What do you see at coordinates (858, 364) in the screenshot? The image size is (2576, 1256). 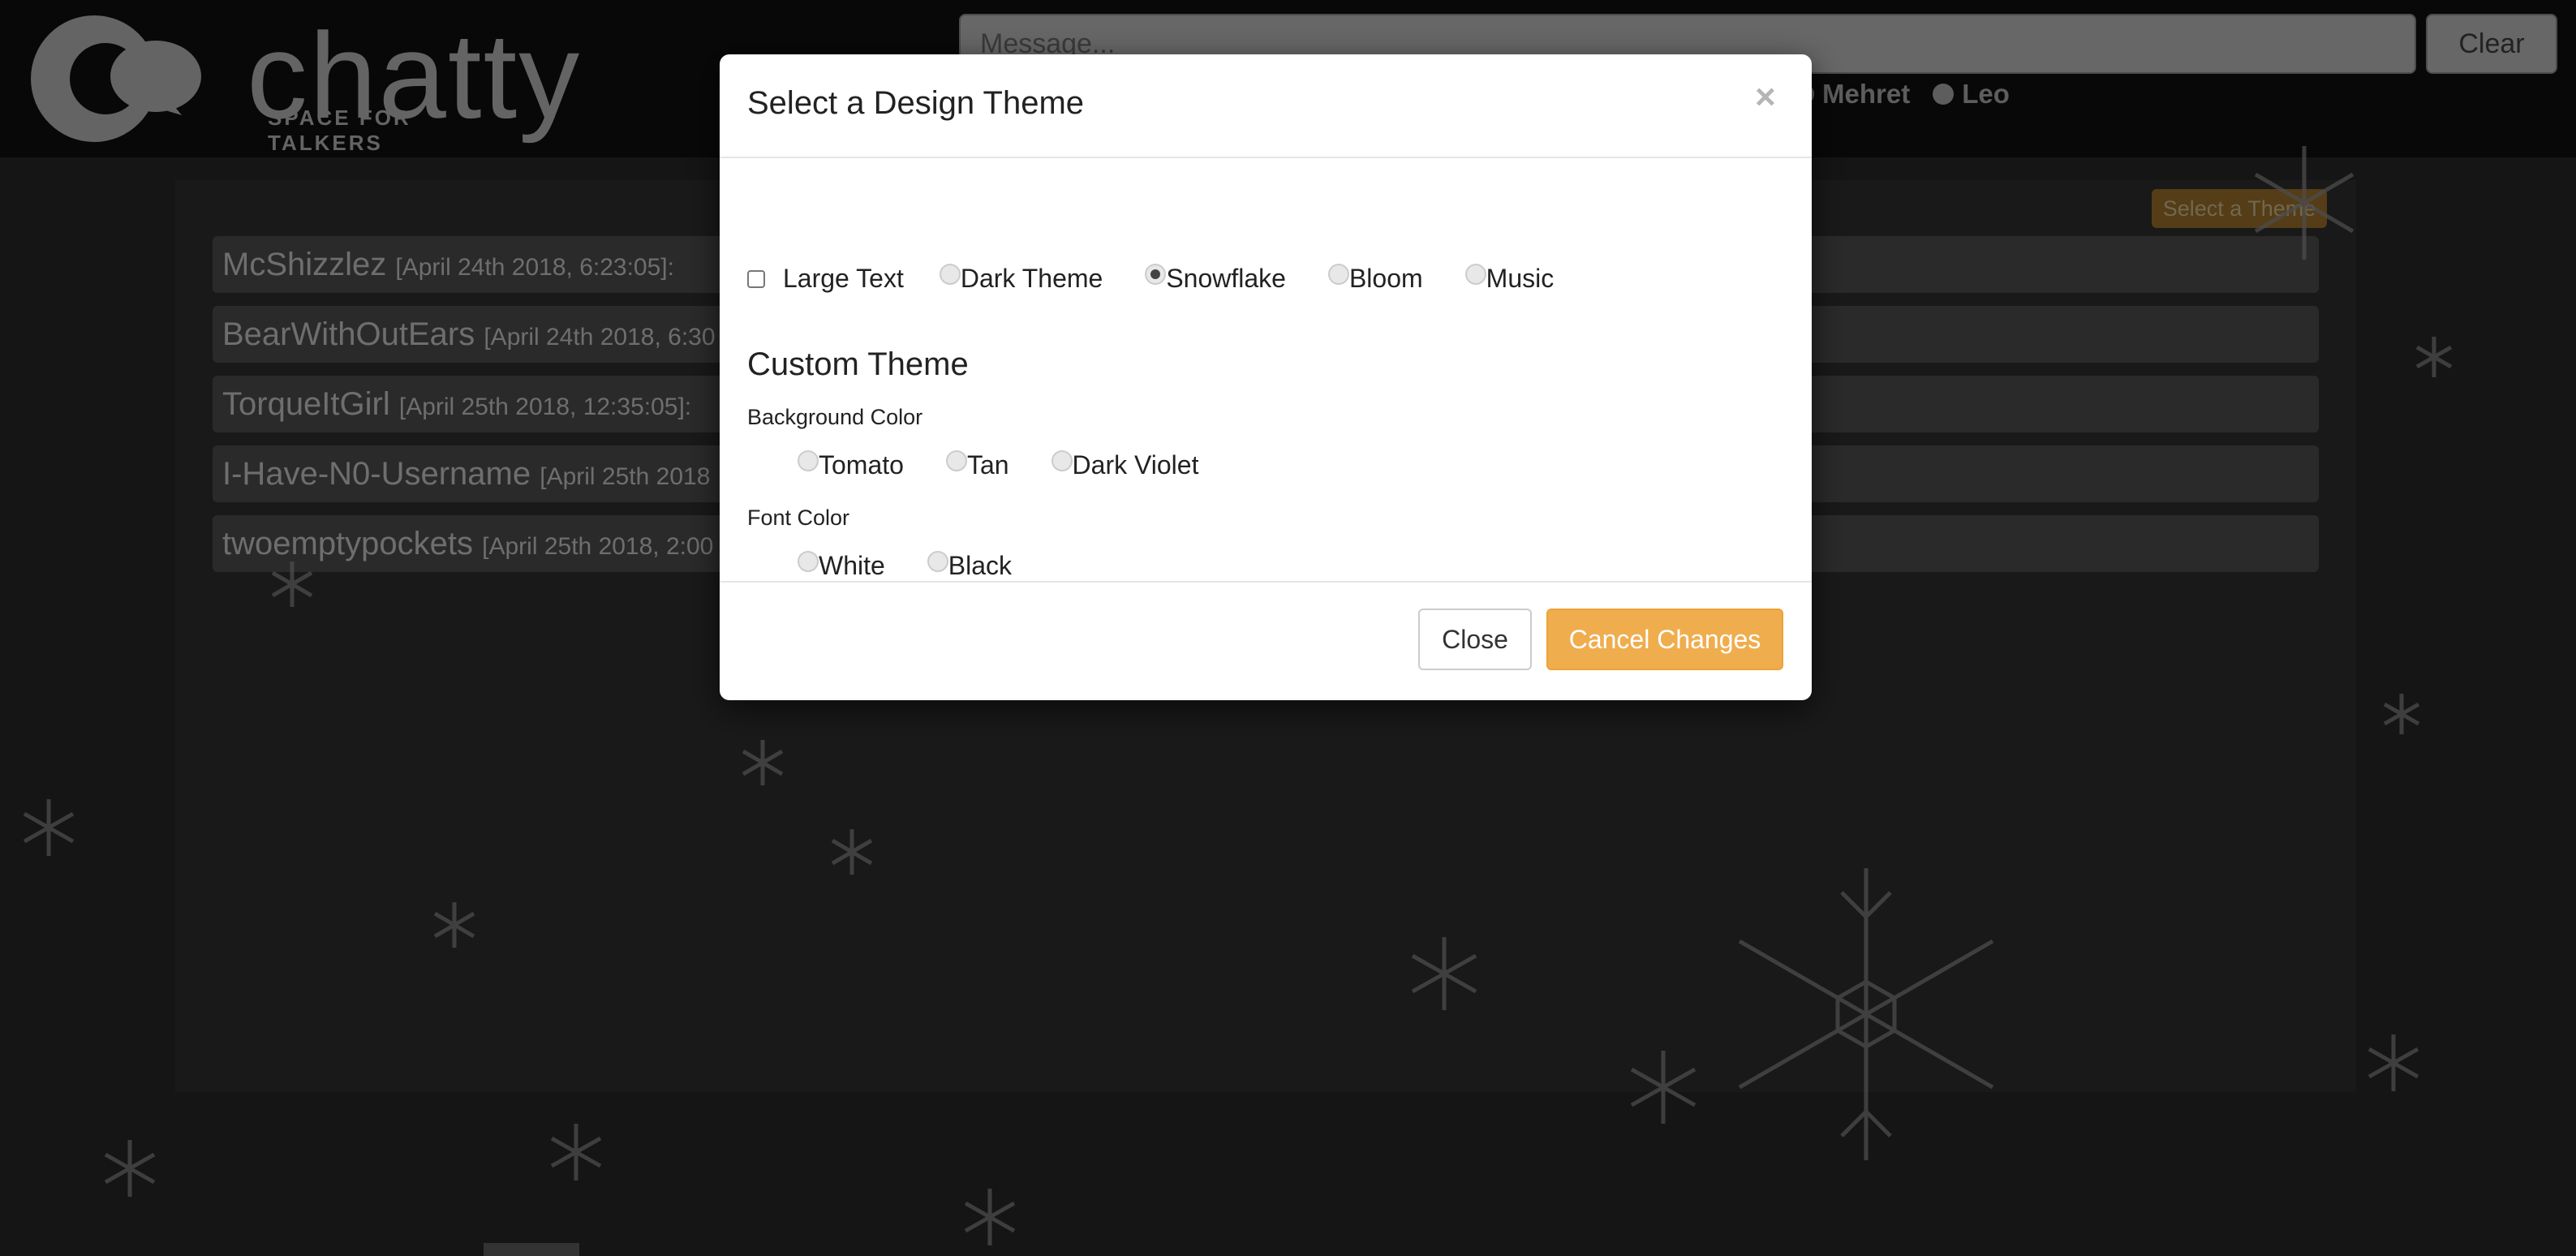 I see `custom-theme-heading: Custom Theme` at bounding box center [858, 364].